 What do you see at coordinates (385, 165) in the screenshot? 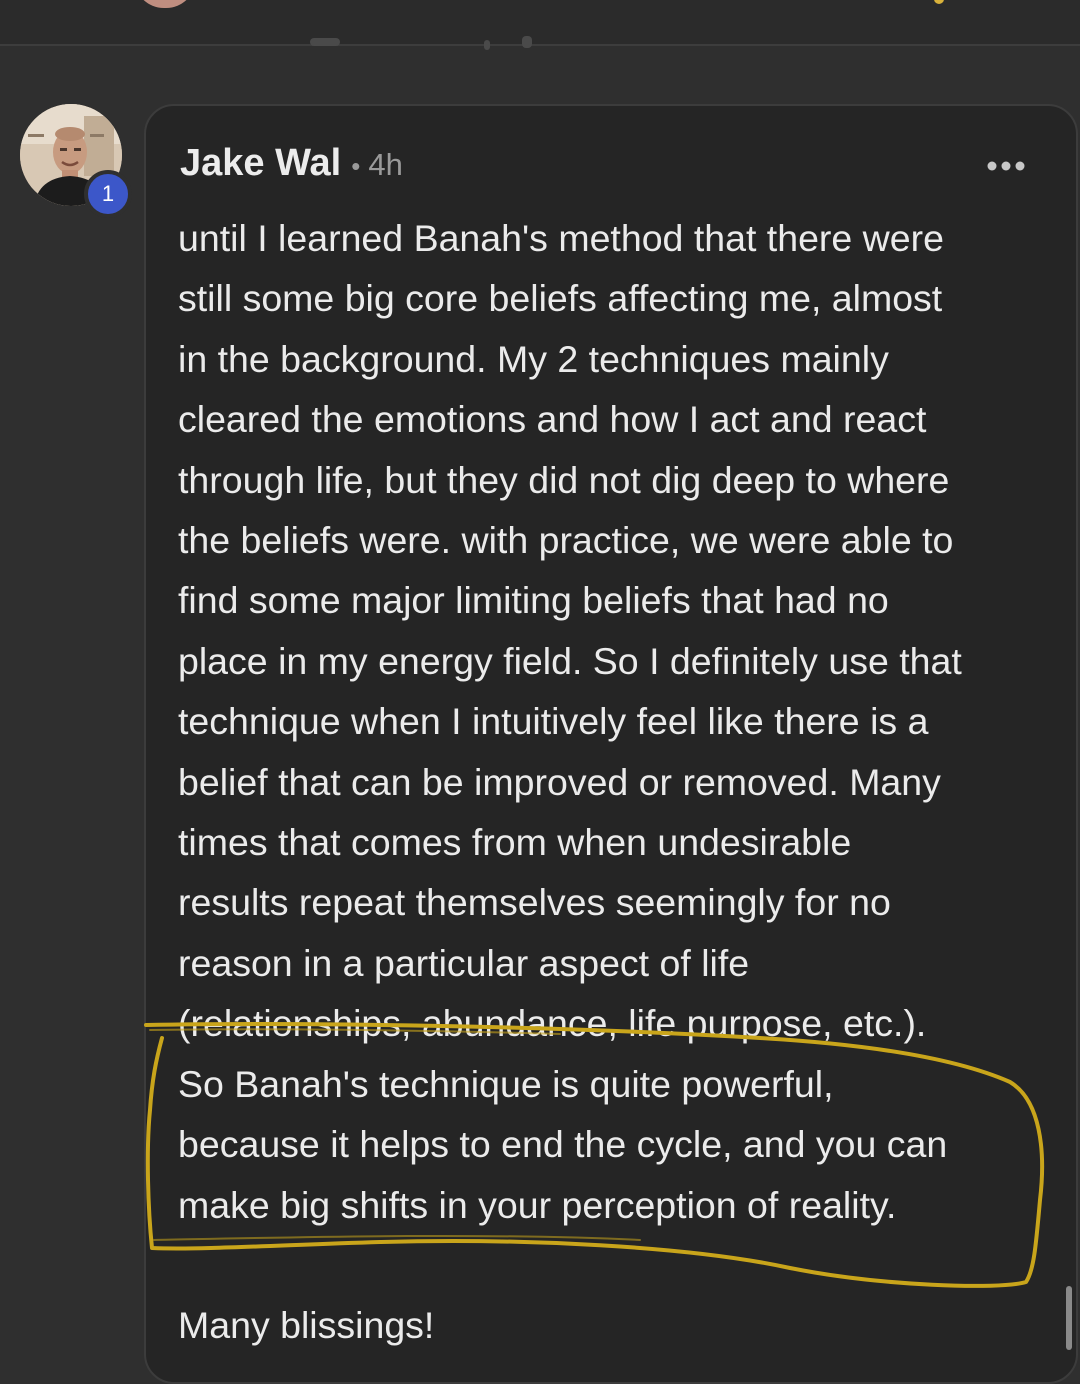
I see `comment-timestamp: 4h` at bounding box center [385, 165].